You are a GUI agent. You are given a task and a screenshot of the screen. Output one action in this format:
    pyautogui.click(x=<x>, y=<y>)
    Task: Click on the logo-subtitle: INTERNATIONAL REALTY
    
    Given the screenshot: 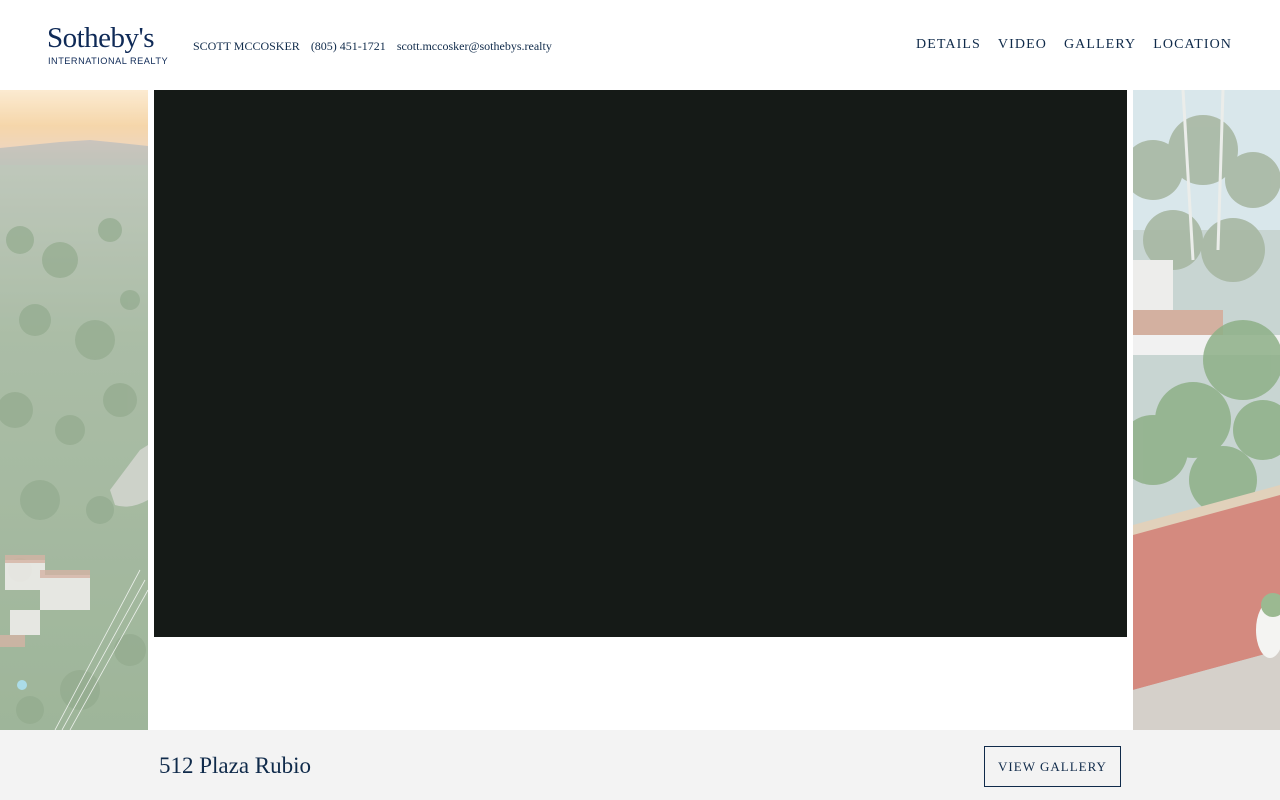 What is the action you would take?
    pyautogui.click(x=108, y=61)
    